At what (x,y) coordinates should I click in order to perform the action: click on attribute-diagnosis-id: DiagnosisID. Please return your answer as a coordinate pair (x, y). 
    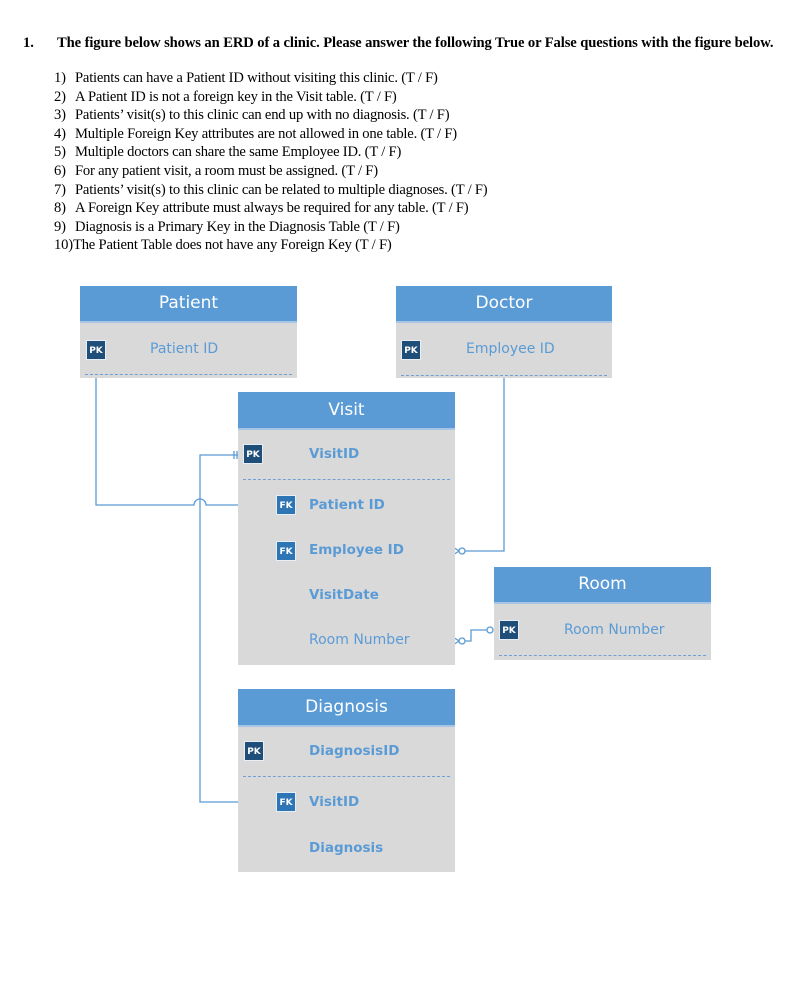
    Looking at the image, I should click on (354, 751).